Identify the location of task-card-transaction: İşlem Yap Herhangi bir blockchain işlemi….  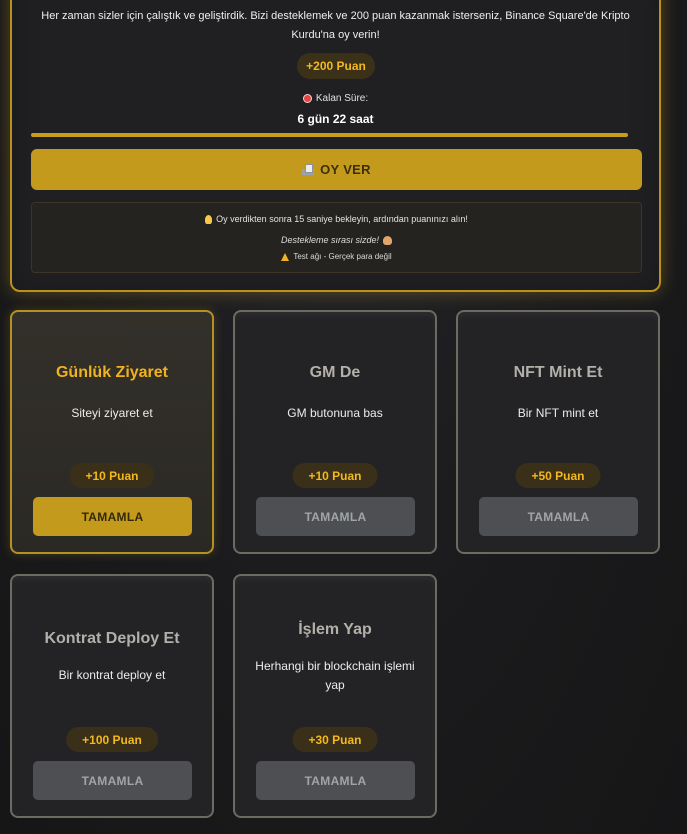
(335, 696).